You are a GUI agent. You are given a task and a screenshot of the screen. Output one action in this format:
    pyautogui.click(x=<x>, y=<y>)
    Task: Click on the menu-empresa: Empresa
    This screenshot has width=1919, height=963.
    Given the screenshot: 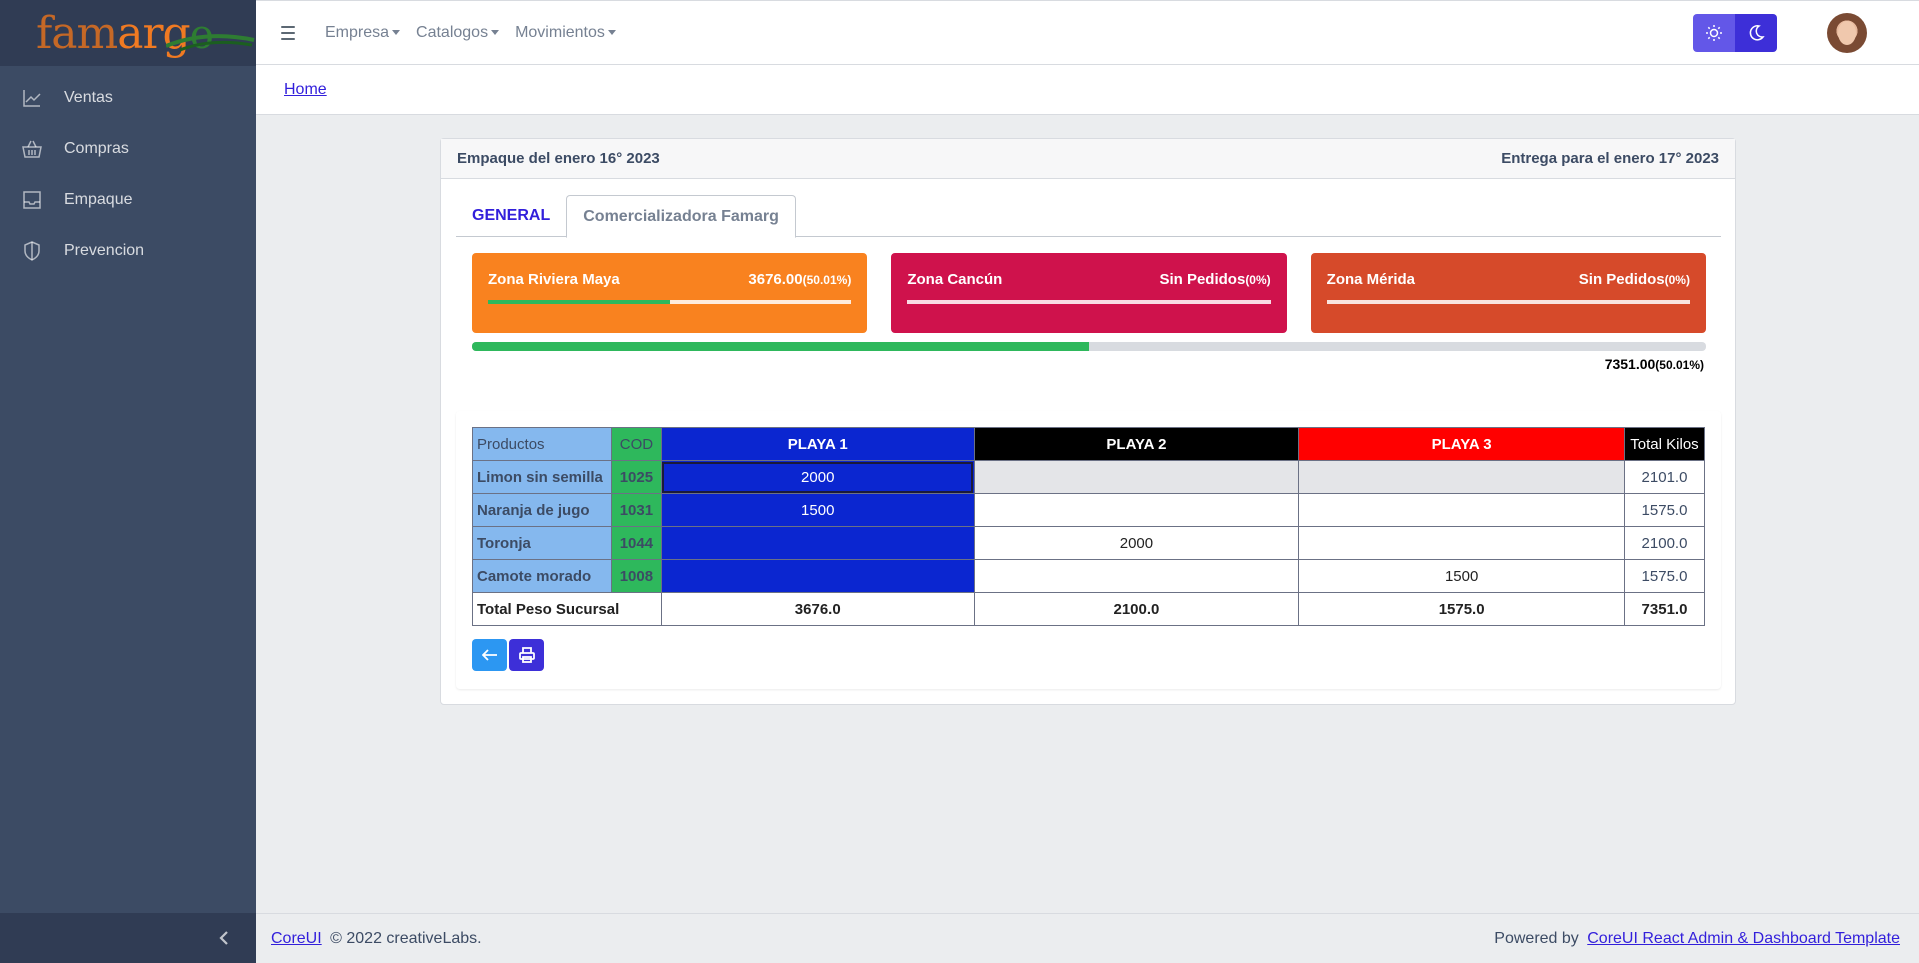 What is the action you would take?
    pyautogui.click(x=362, y=33)
    